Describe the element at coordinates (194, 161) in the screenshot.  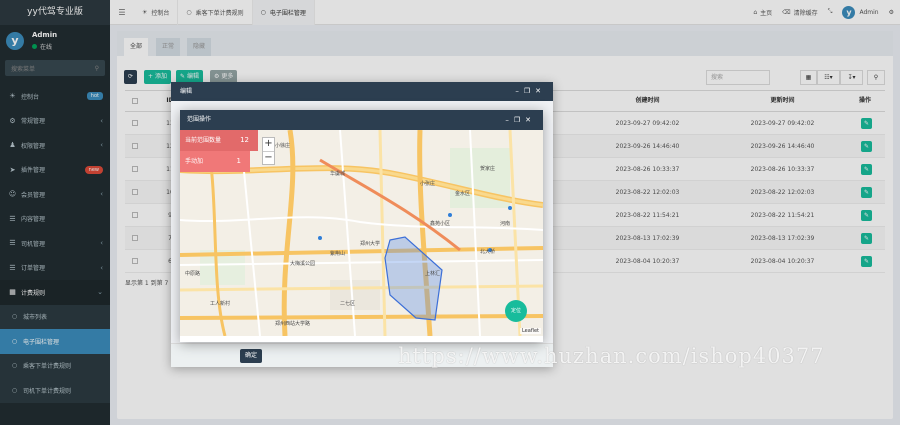
I see `manual-add-label: 手动加` at that location.